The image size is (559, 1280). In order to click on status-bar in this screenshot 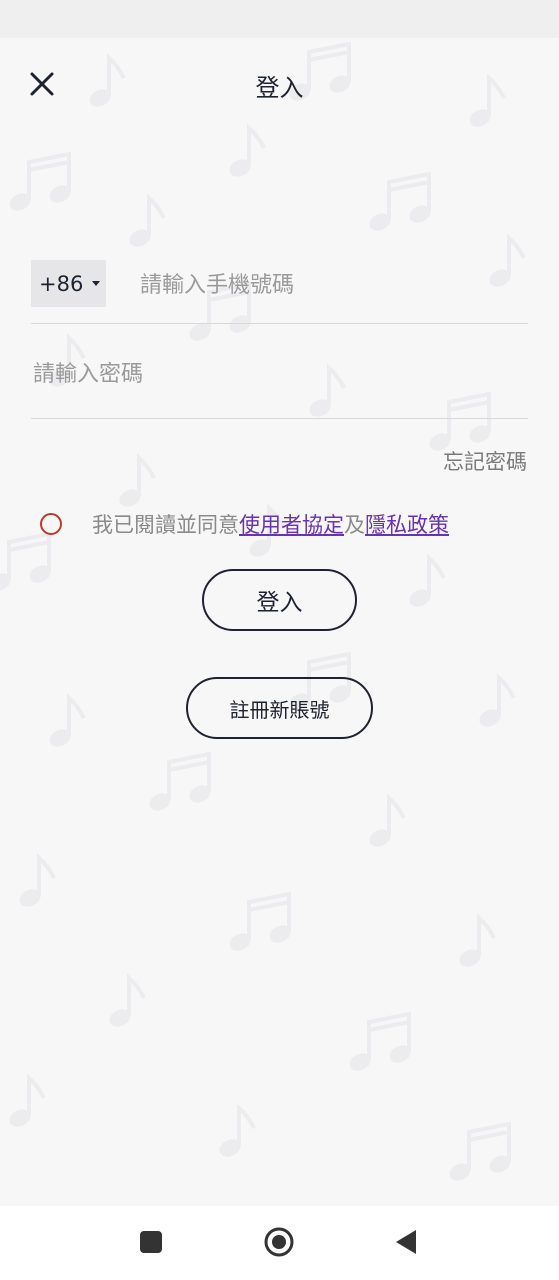, I will do `click(279, 19)`.